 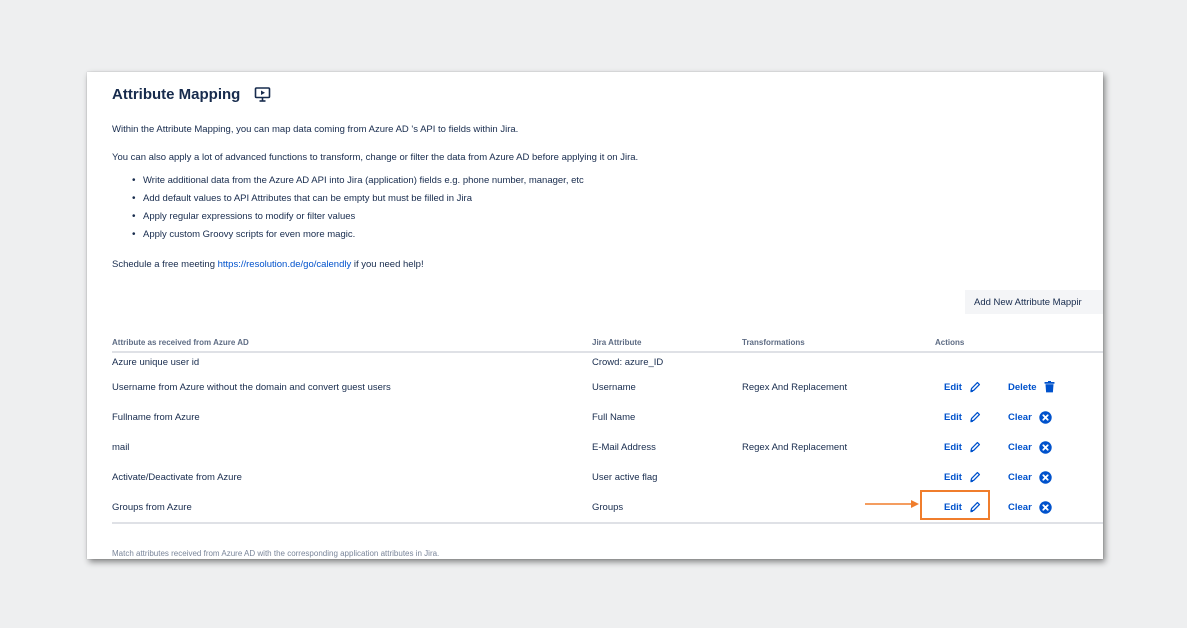 I want to click on jira-attribute: Groups, so click(x=608, y=507).